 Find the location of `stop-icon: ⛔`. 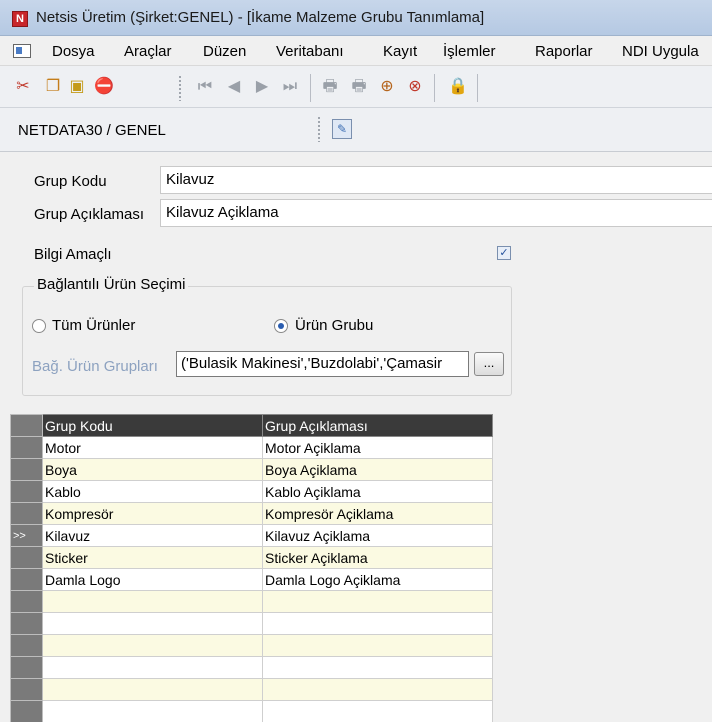

stop-icon: ⛔ is located at coordinates (104, 87).